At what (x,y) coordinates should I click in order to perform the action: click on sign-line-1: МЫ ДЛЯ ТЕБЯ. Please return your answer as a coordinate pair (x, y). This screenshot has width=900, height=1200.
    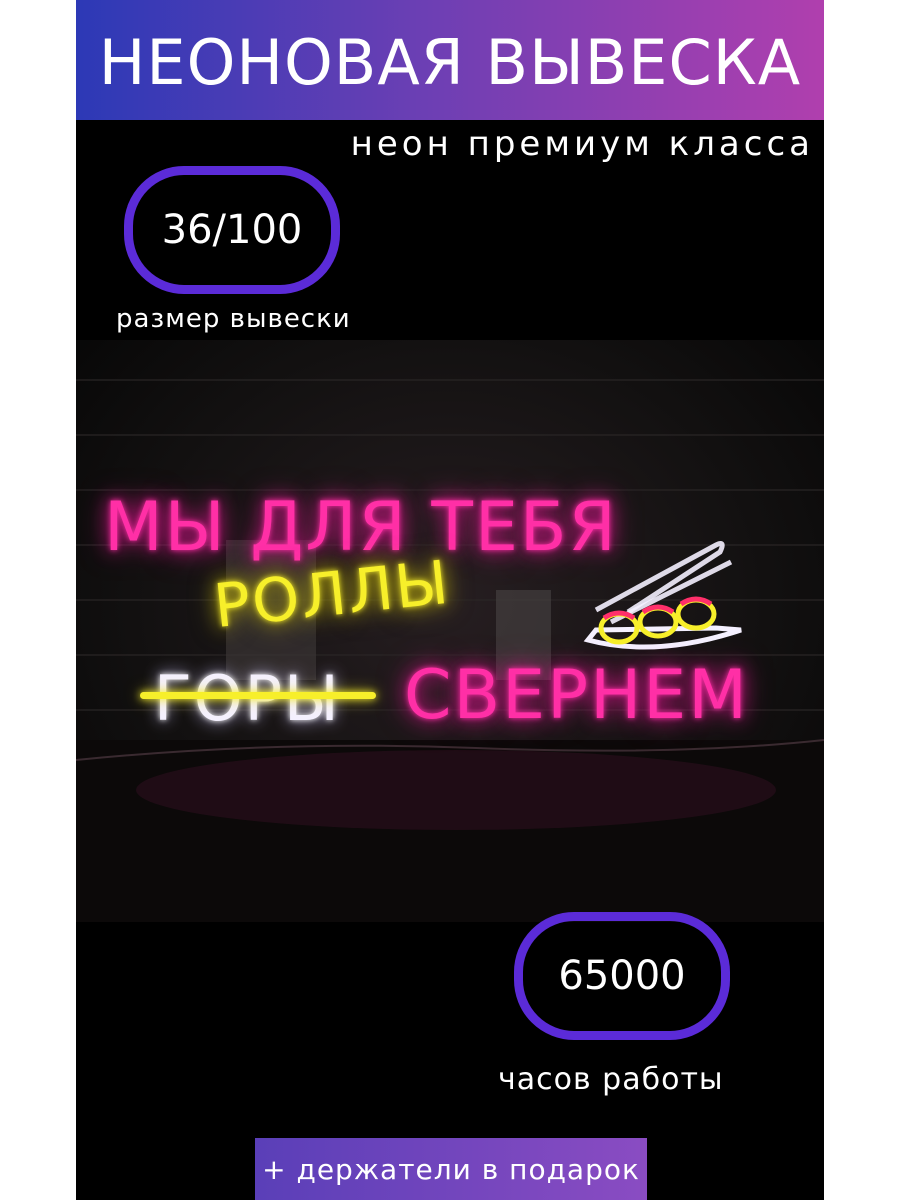
    Looking at the image, I should click on (361, 527).